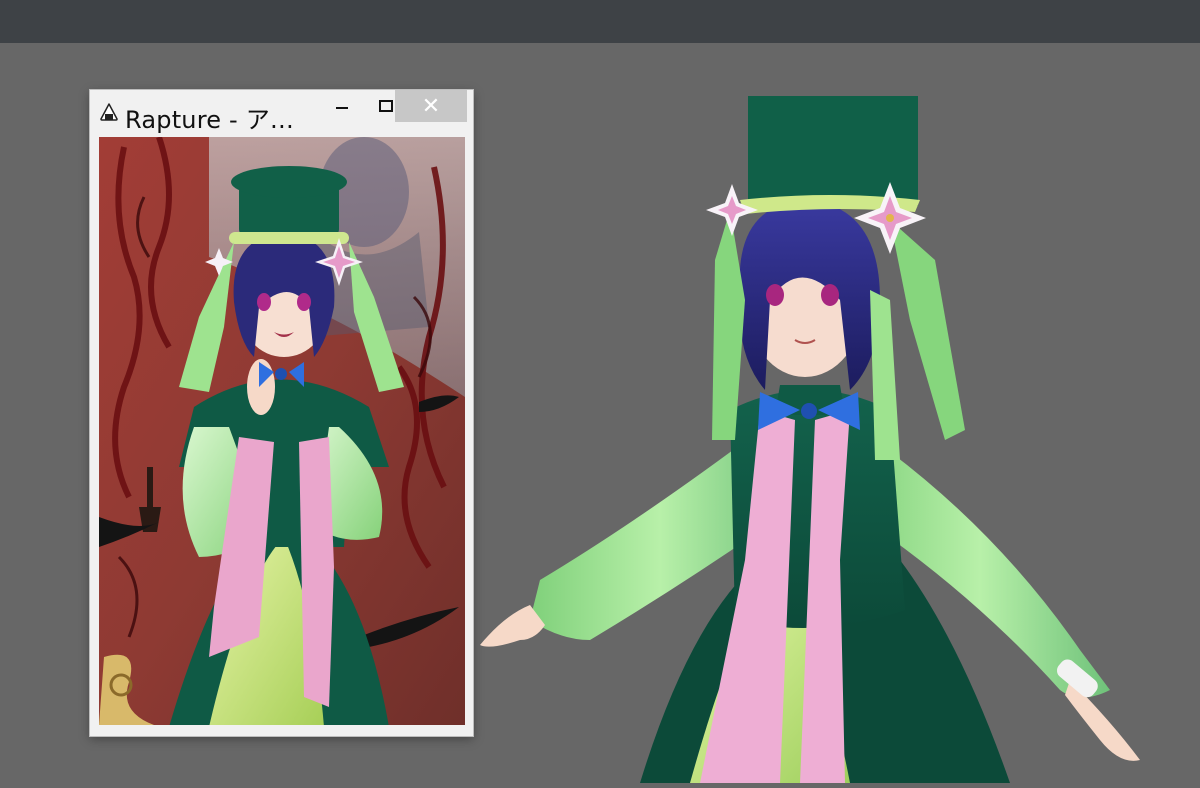 The image size is (1200, 788). What do you see at coordinates (600, 21) in the screenshot?
I see `top-toolbar` at bounding box center [600, 21].